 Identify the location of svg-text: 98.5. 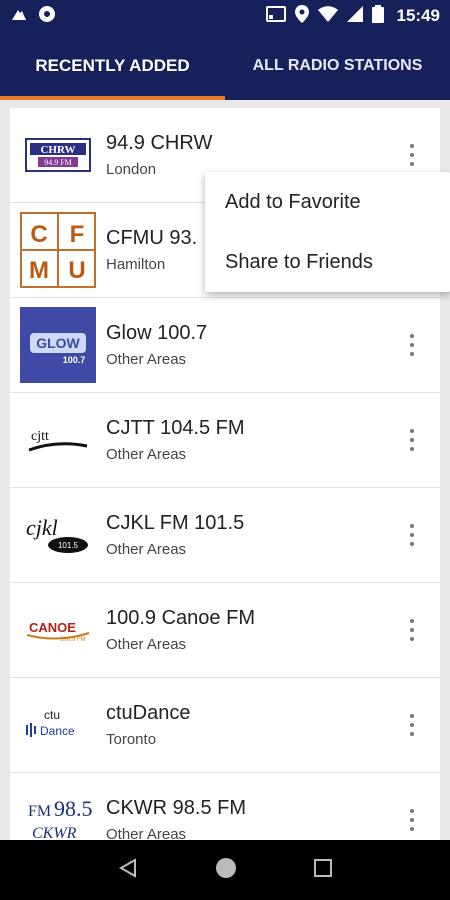
(73, 808).